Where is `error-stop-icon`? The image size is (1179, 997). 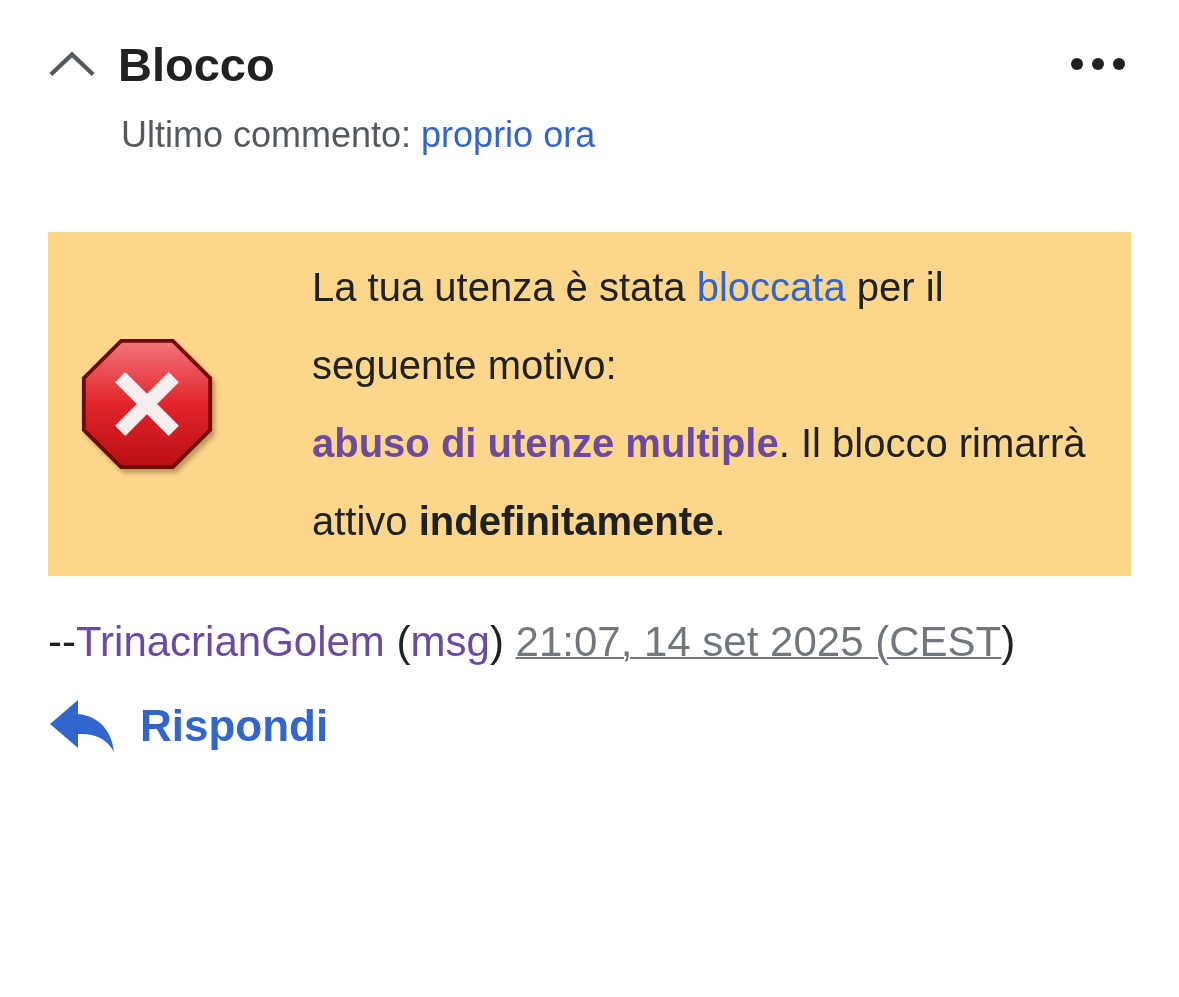 error-stop-icon is located at coordinates (147, 404).